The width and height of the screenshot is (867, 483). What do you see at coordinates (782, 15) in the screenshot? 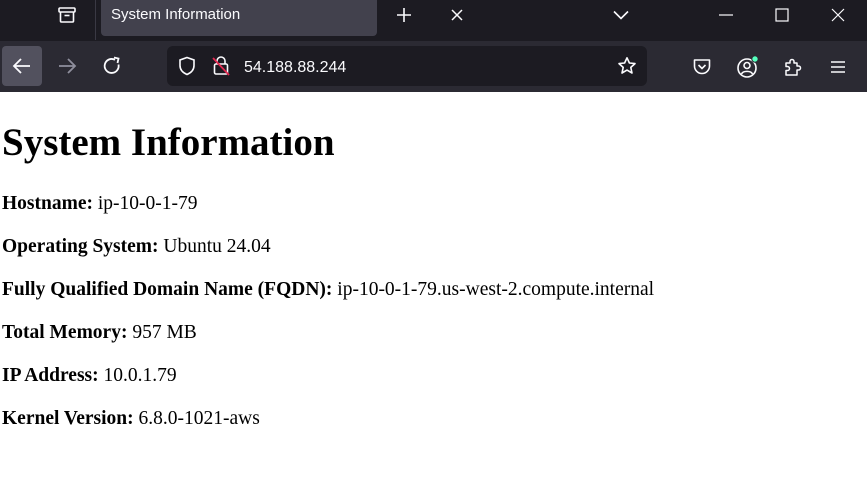
I see `maximize-icon` at bounding box center [782, 15].